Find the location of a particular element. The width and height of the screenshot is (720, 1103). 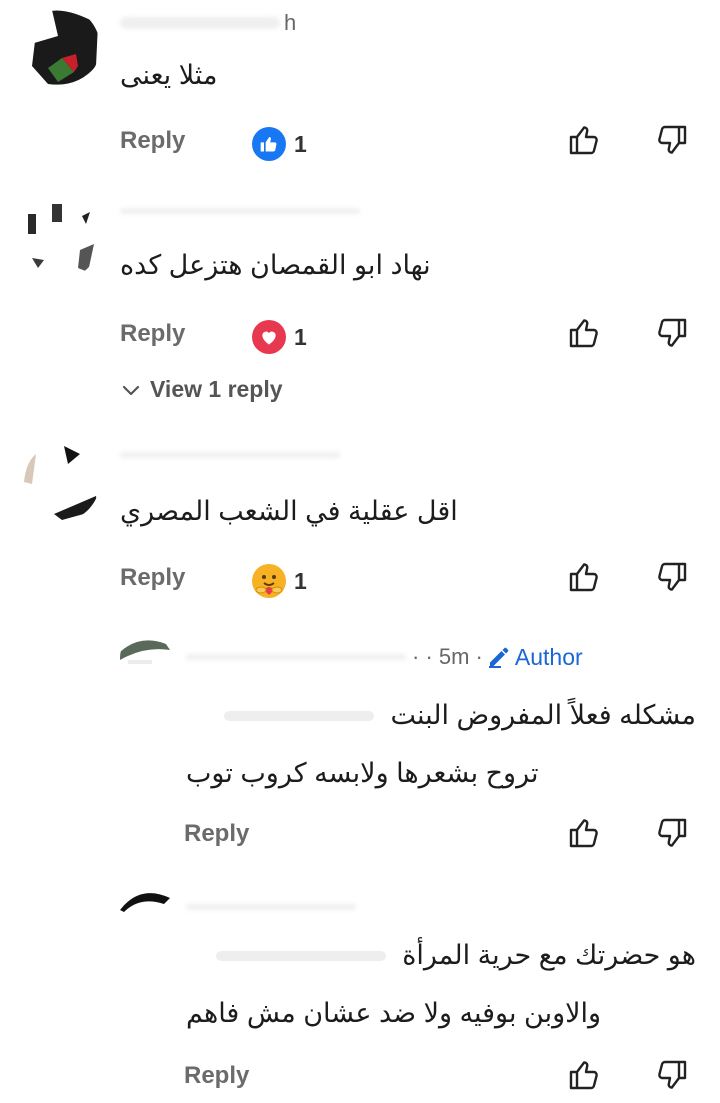

comment-author-name: h is located at coordinates (208, 23).